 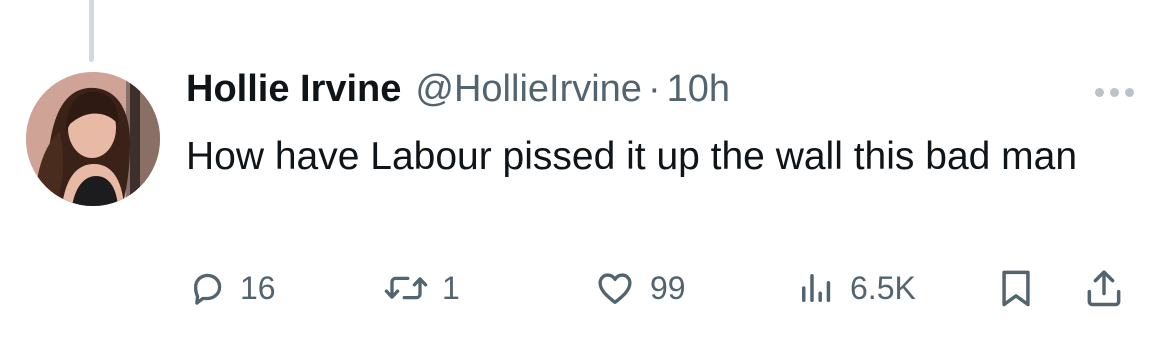 I want to click on views-icon, so click(x=816, y=288).